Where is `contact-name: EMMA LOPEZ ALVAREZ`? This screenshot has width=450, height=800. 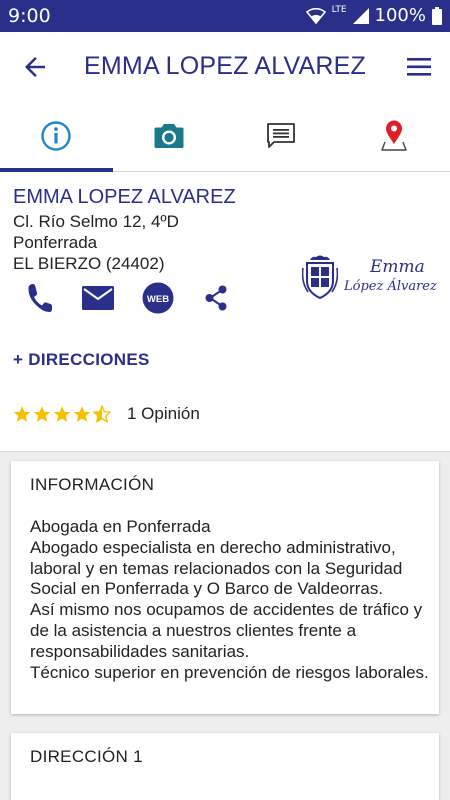
contact-name: EMMA LOPEZ ALVAREZ is located at coordinates (124, 197).